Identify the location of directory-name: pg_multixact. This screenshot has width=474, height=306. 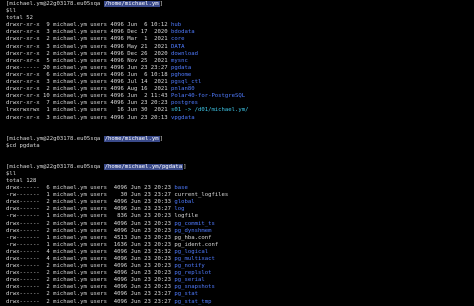
(194, 259).